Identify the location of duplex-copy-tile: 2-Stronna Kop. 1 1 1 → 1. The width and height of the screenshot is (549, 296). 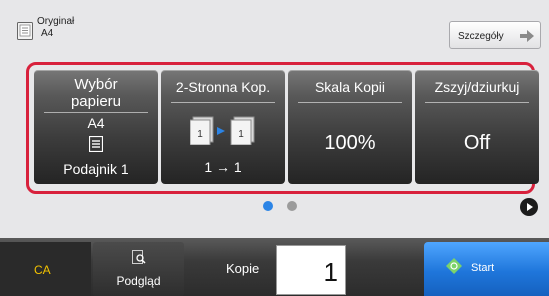
(223, 127).